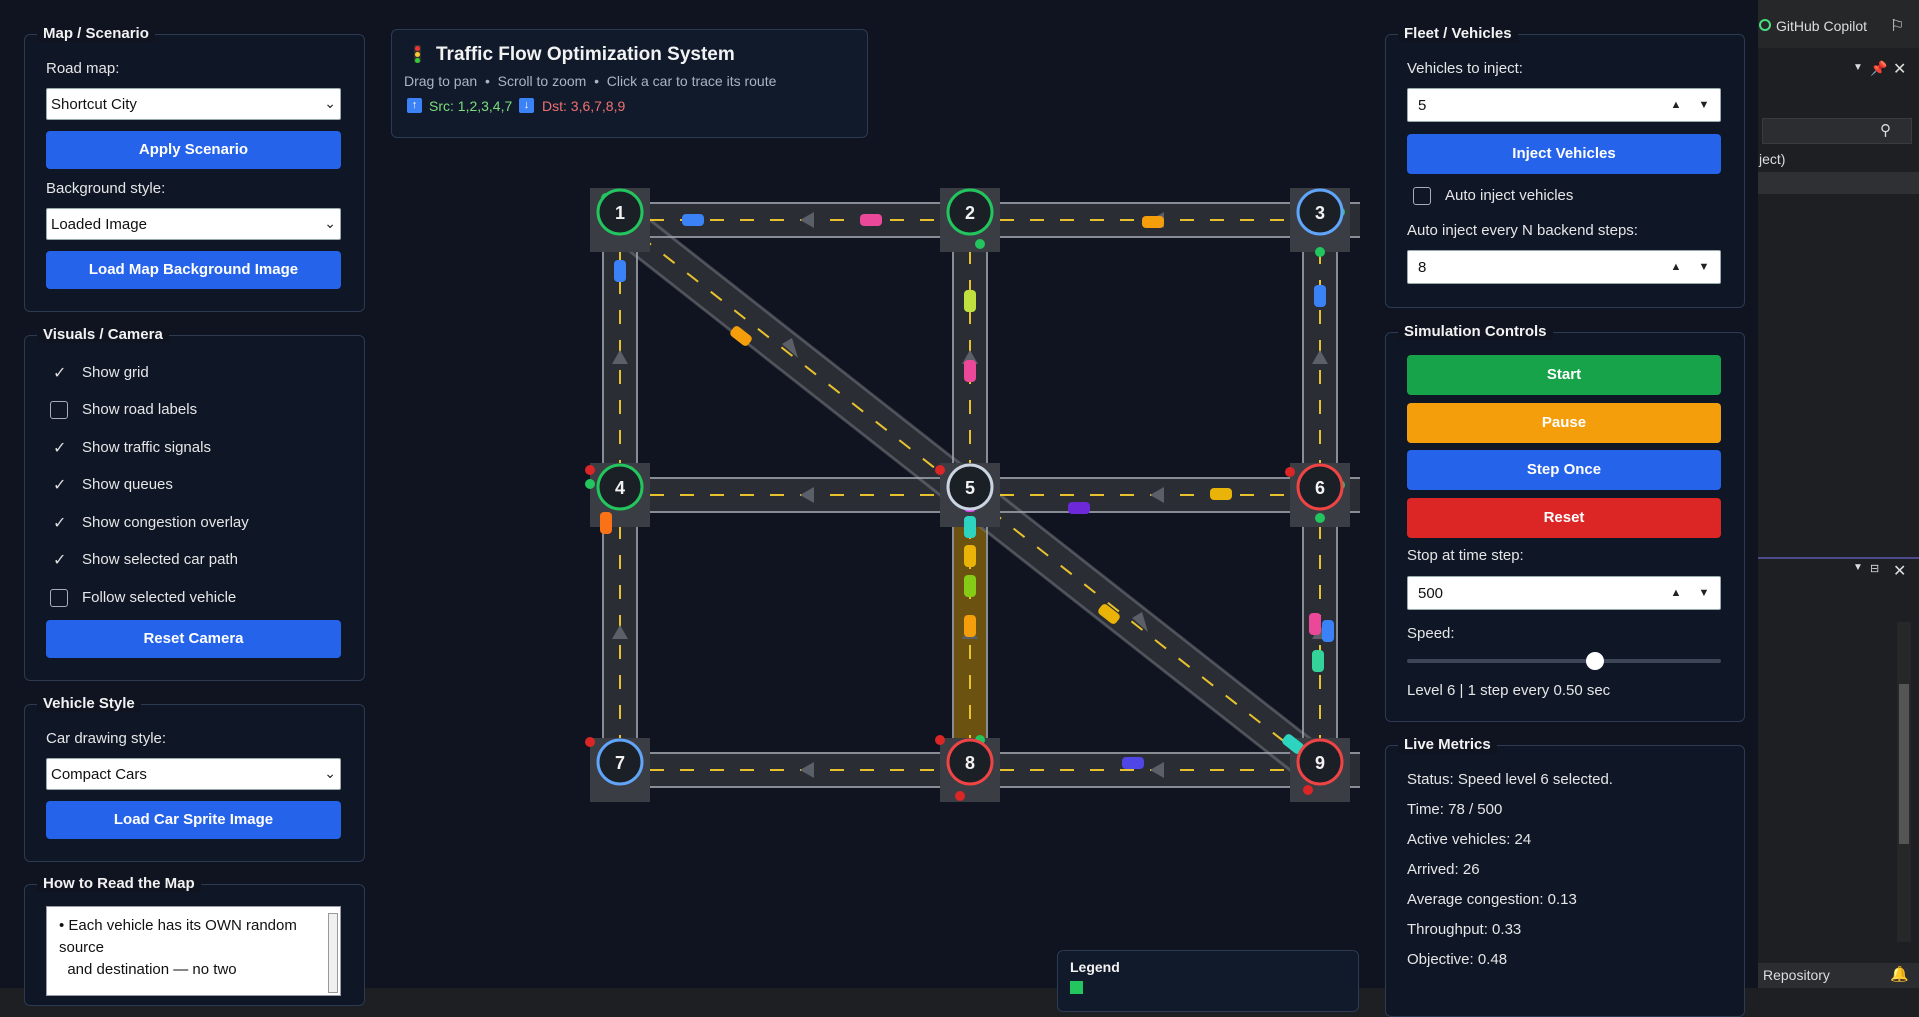 The image size is (1919, 1017). Describe the element at coordinates (1897, 26) in the screenshot. I see `feedback-icon: ⚐` at that location.